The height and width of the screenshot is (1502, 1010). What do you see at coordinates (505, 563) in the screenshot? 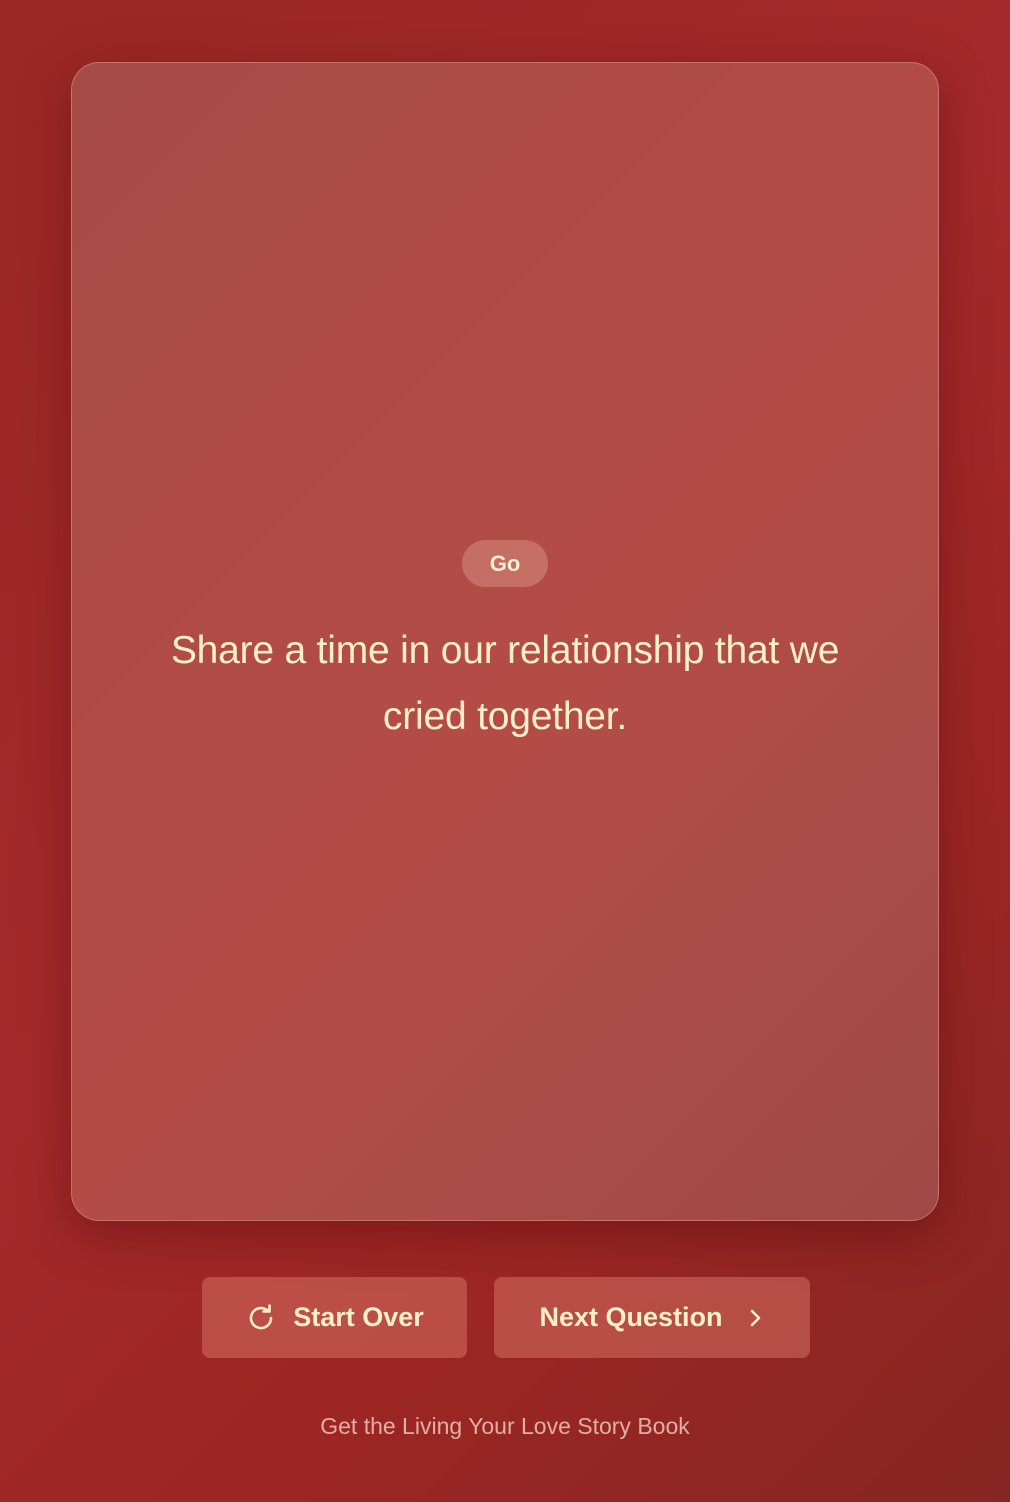
I see `category-badge: Go` at bounding box center [505, 563].